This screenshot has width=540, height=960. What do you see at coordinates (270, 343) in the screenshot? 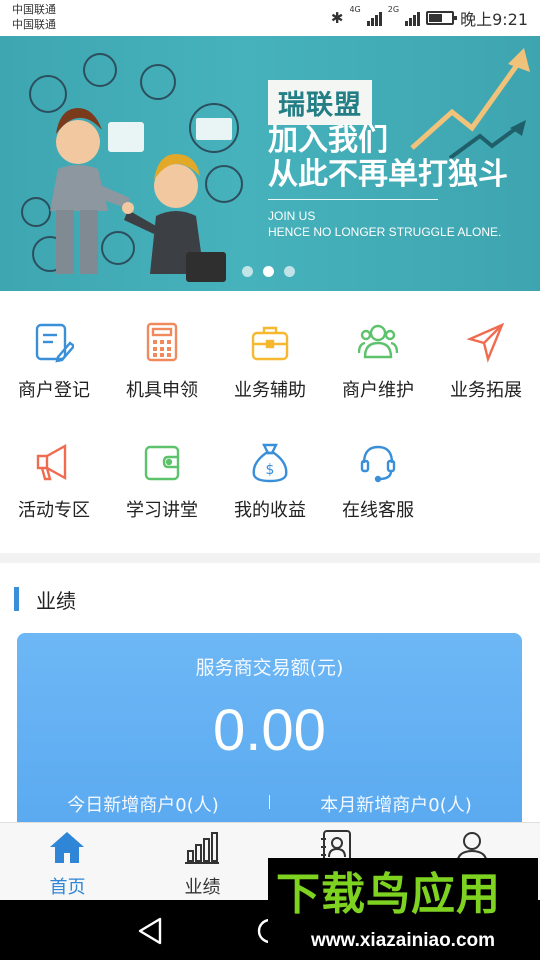
I see `briefcase-icon` at bounding box center [270, 343].